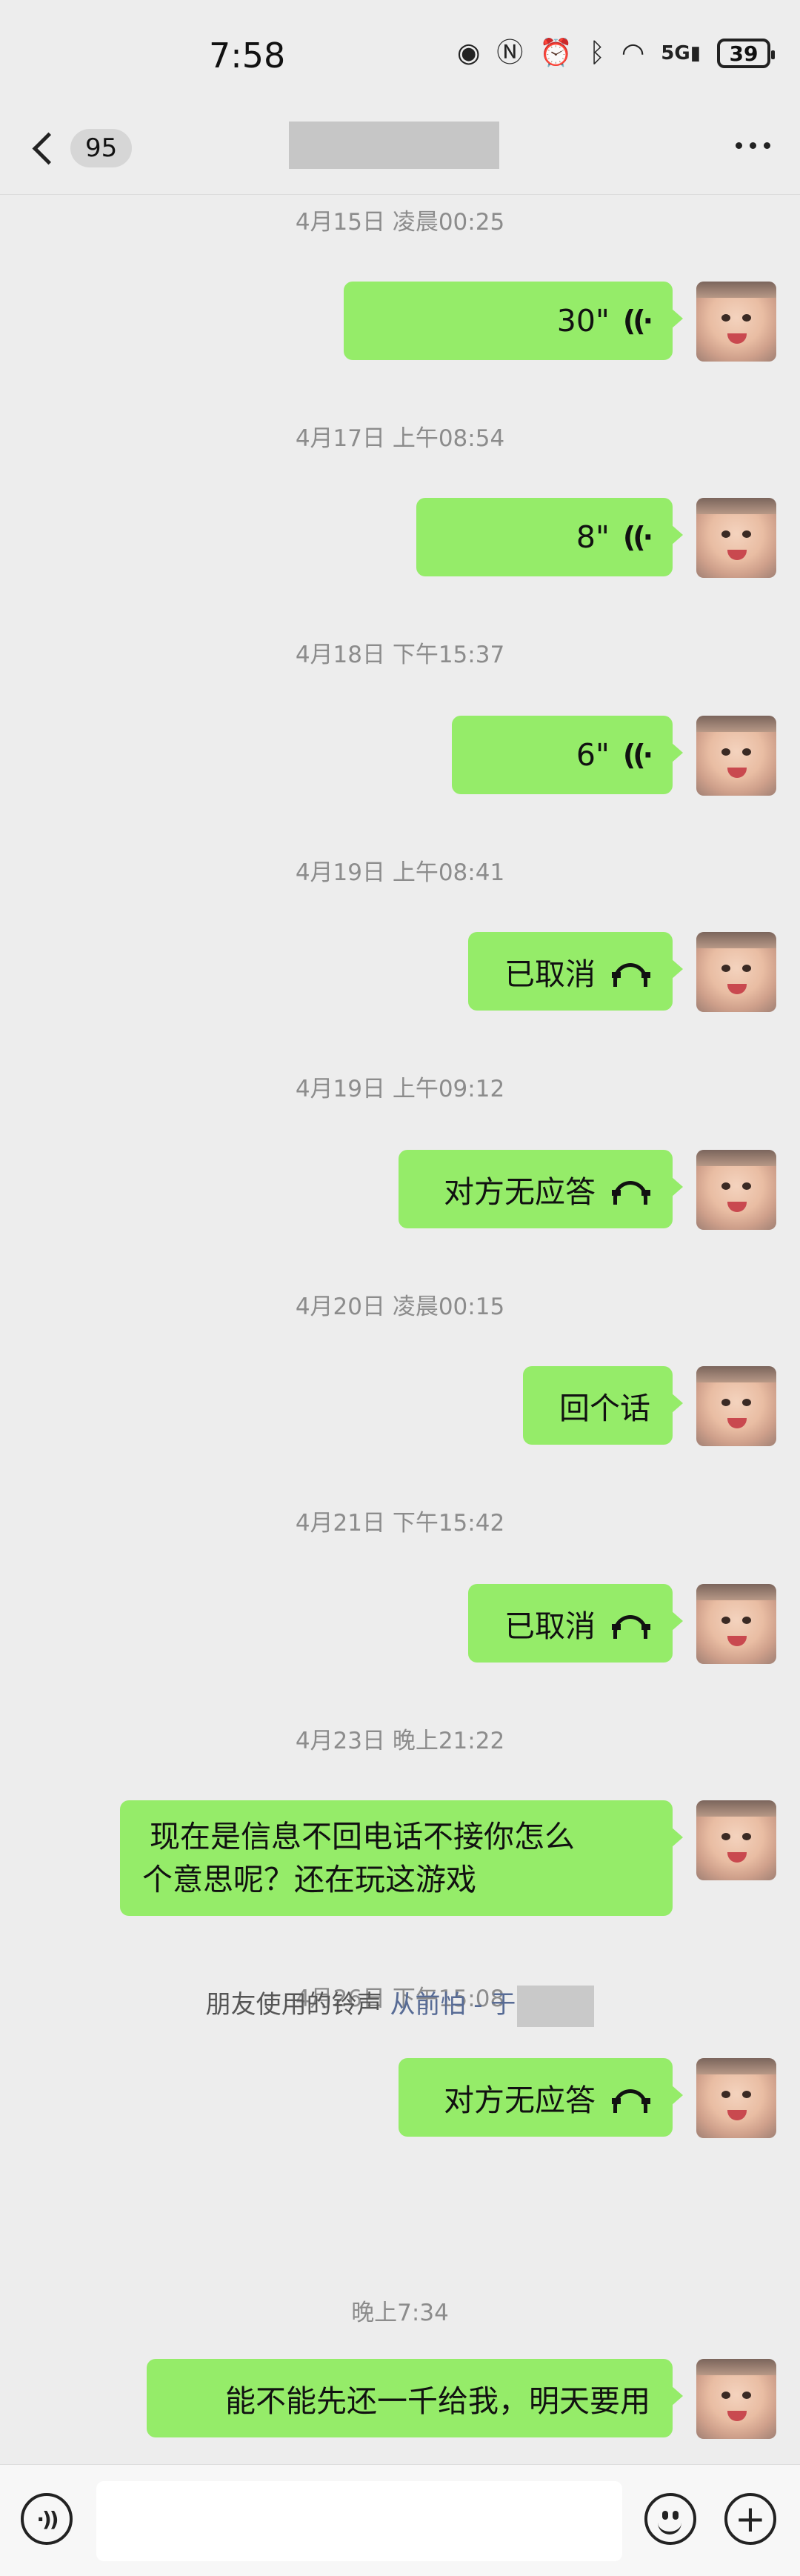 Image resolution: width=800 pixels, height=2576 pixels. I want to click on chevron-left-icon, so click(49, 148).